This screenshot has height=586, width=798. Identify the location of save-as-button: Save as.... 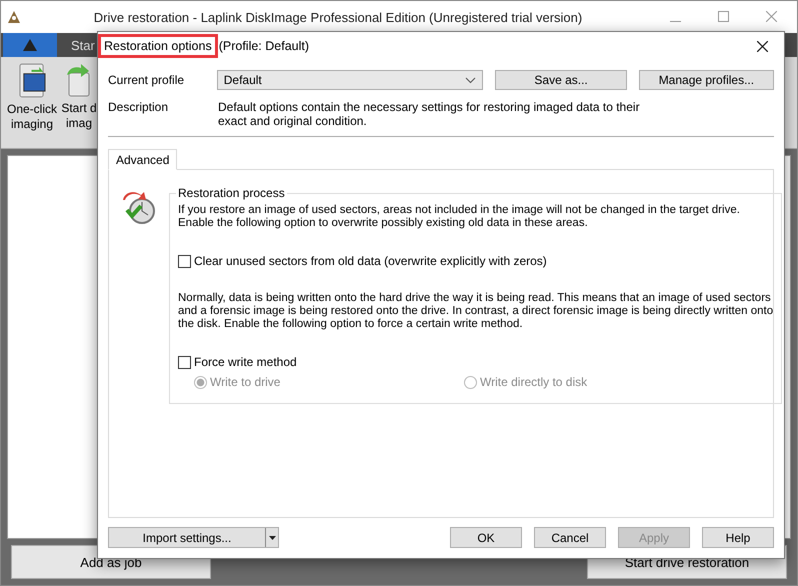
(561, 80).